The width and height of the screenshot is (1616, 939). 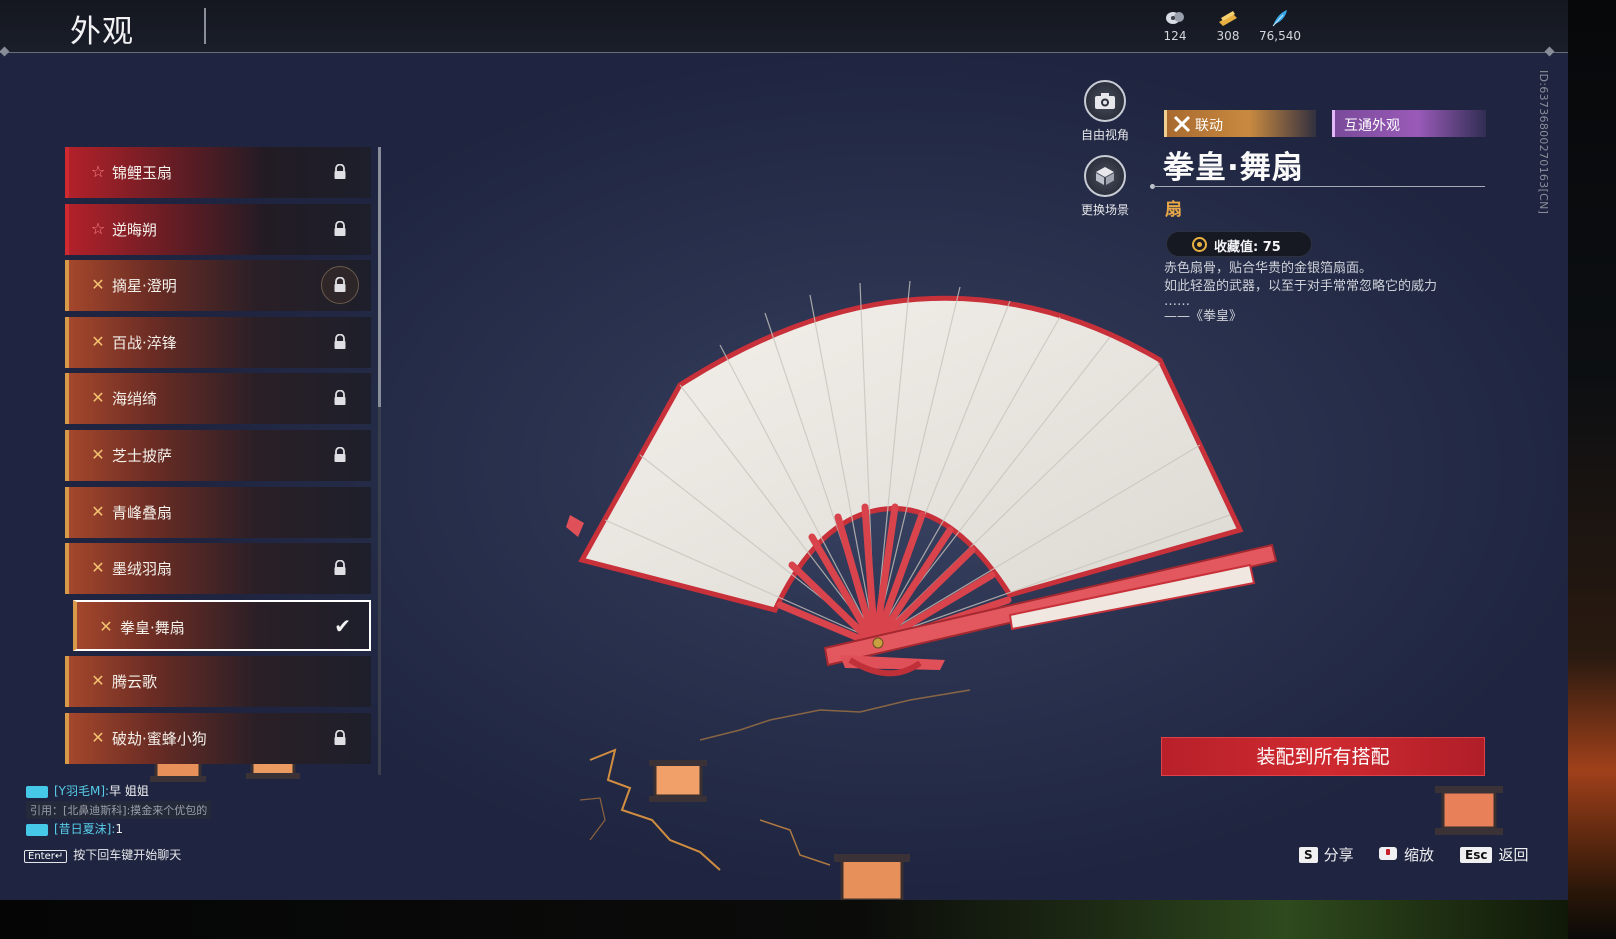 What do you see at coordinates (1268, 268) in the screenshot?
I see `description-line: 赤色扇骨，贴合华贵的金银箔扇面。` at bounding box center [1268, 268].